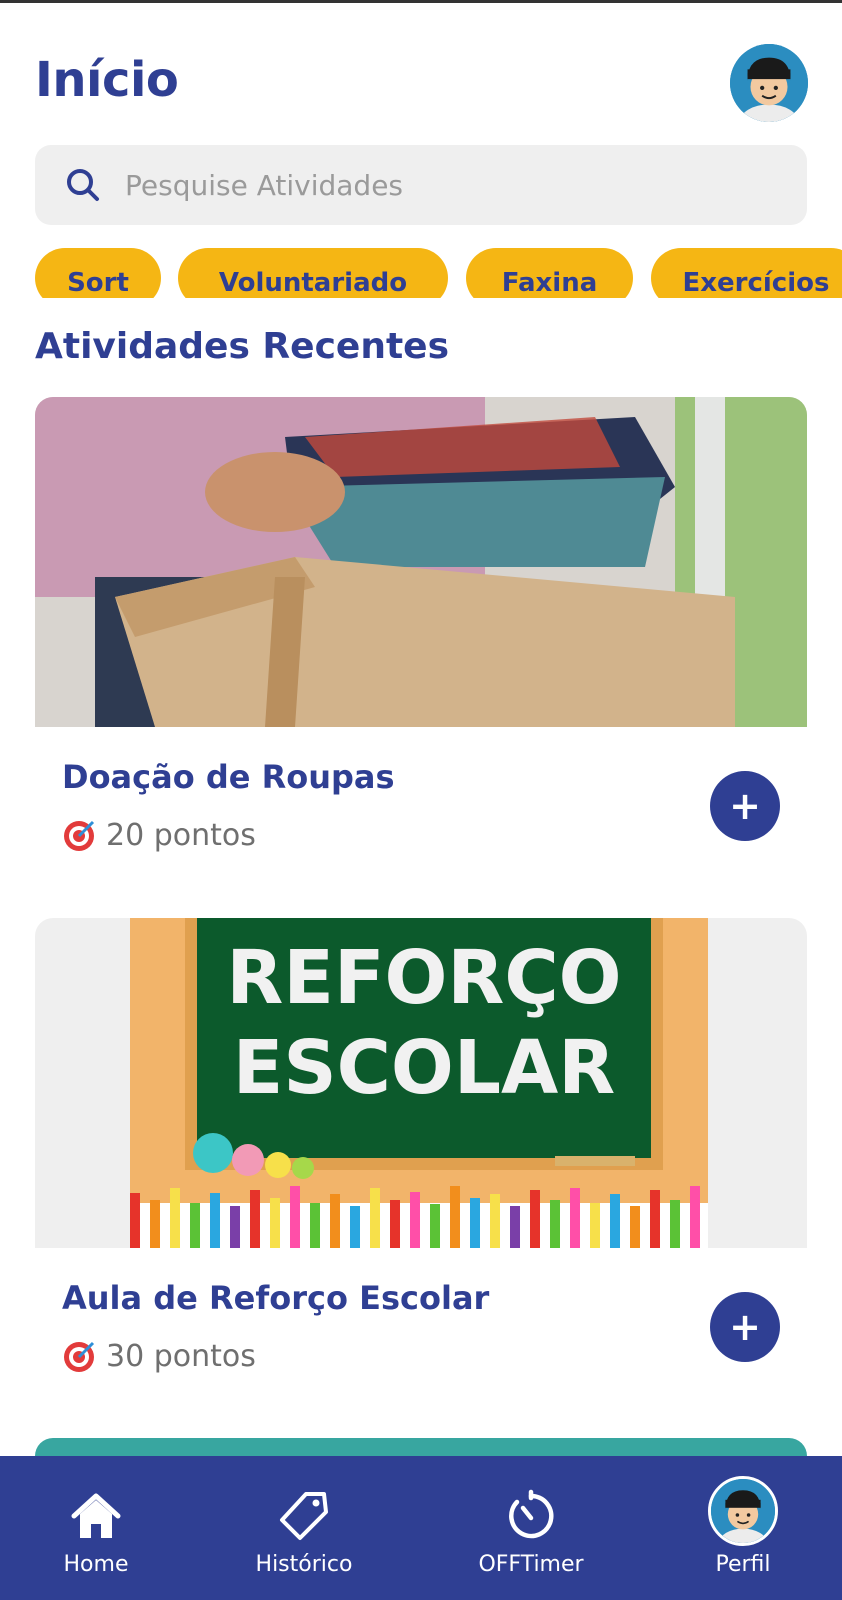 This screenshot has height=1600, width=842. I want to click on search-bar: Pesquise Atividades, so click(421, 185).